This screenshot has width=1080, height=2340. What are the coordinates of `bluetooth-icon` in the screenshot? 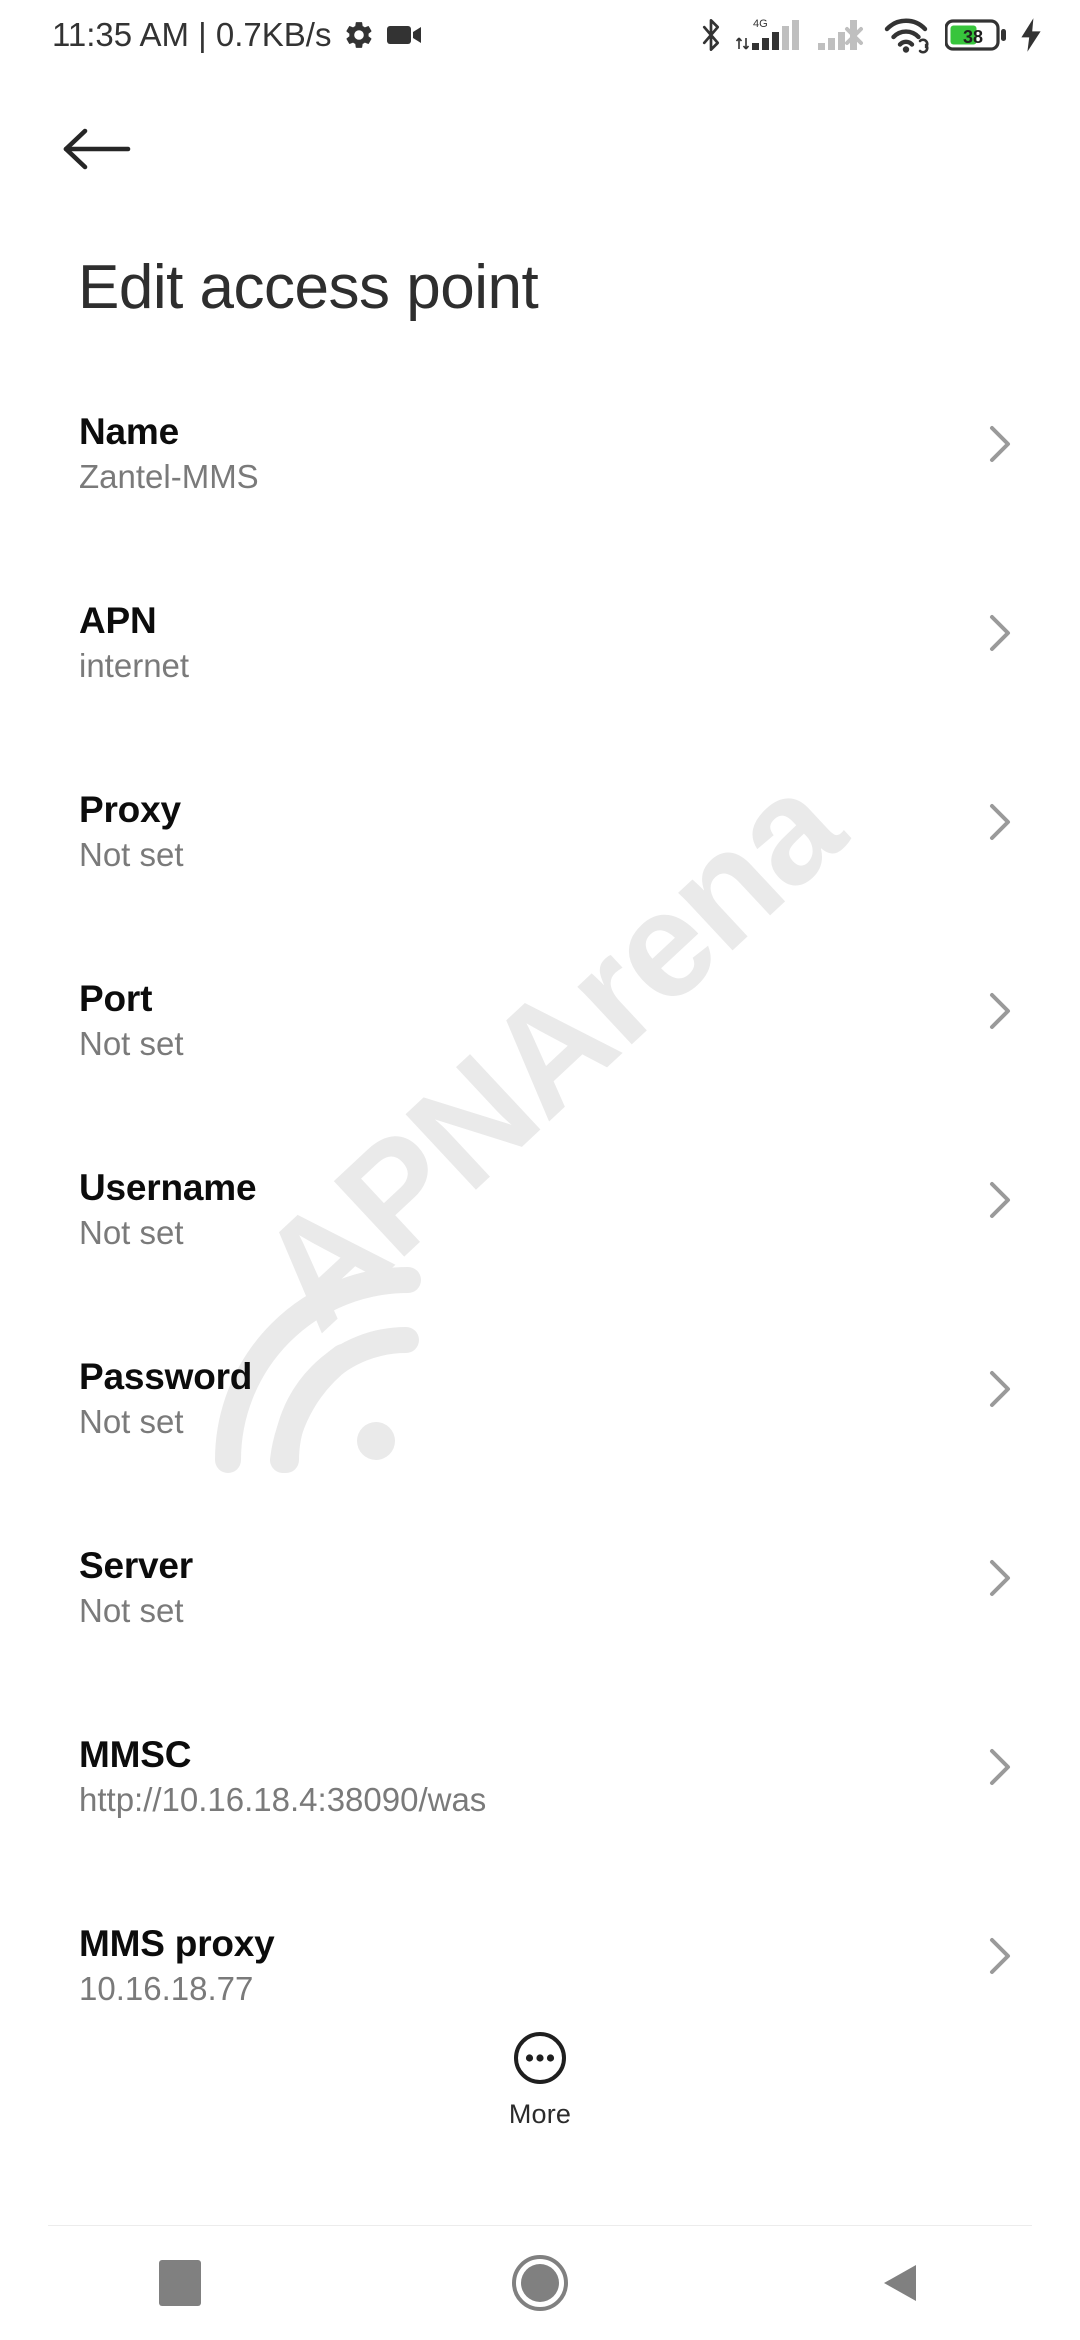 It's located at (711, 35).